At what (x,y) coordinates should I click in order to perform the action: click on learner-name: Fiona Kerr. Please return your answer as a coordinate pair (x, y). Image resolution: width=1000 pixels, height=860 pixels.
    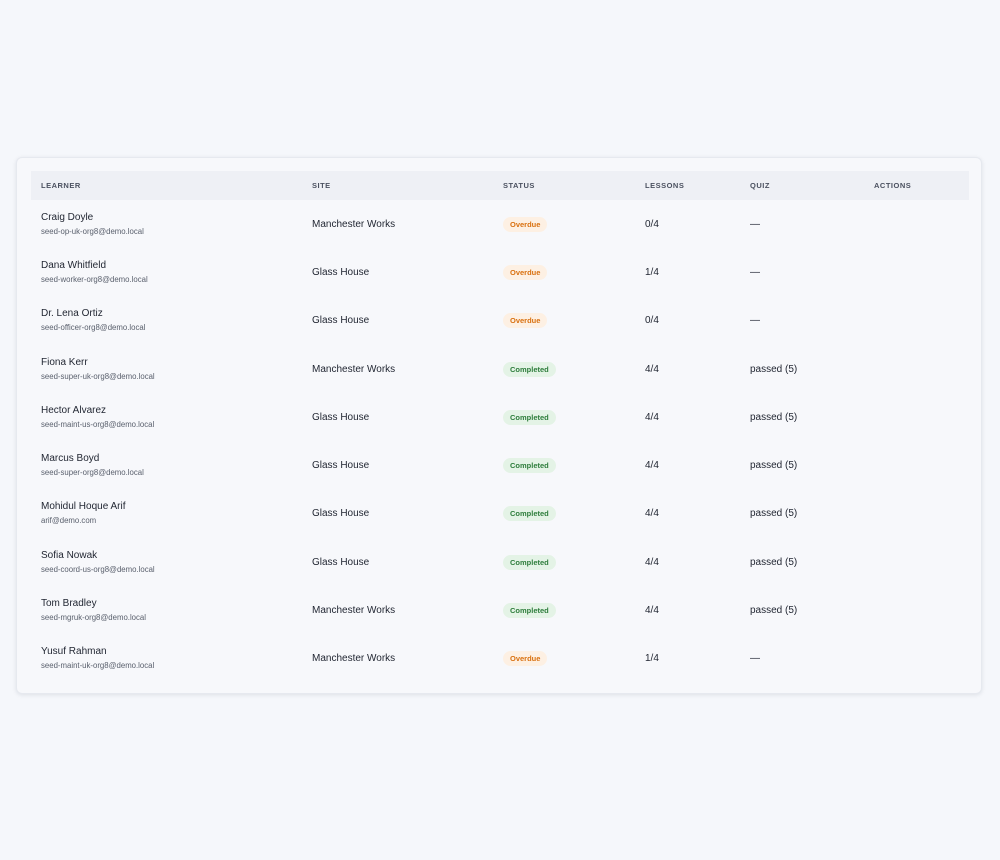
    Looking at the image, I should click on (64, 362).